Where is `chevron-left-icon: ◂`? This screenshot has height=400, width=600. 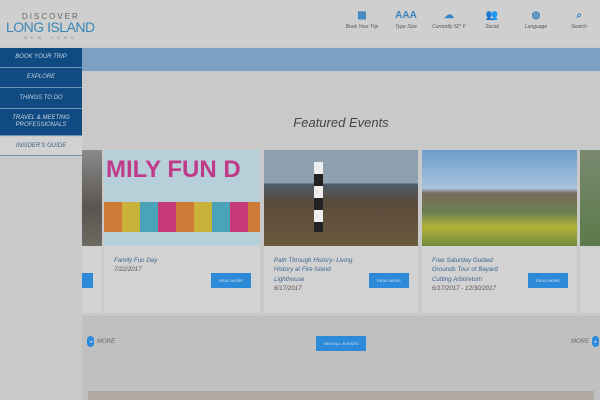 chevron-left-icon: ◂ is located at coordinates (90, 341).